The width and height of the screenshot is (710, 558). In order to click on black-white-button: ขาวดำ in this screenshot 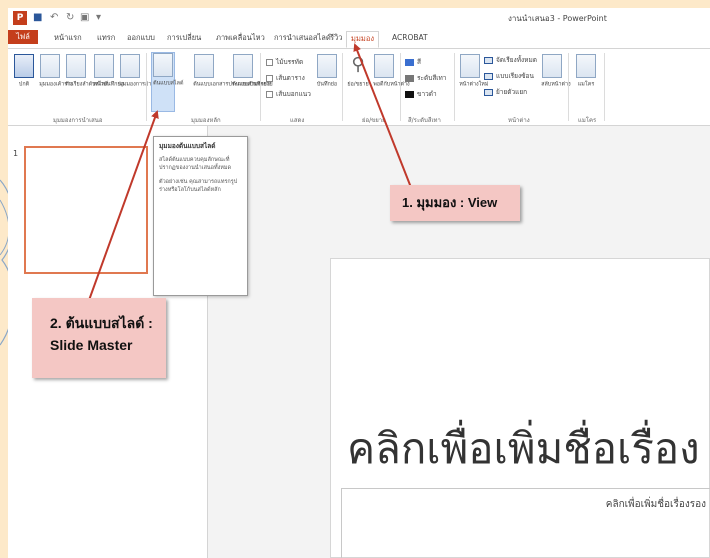, I will do `click(421, 94)`.